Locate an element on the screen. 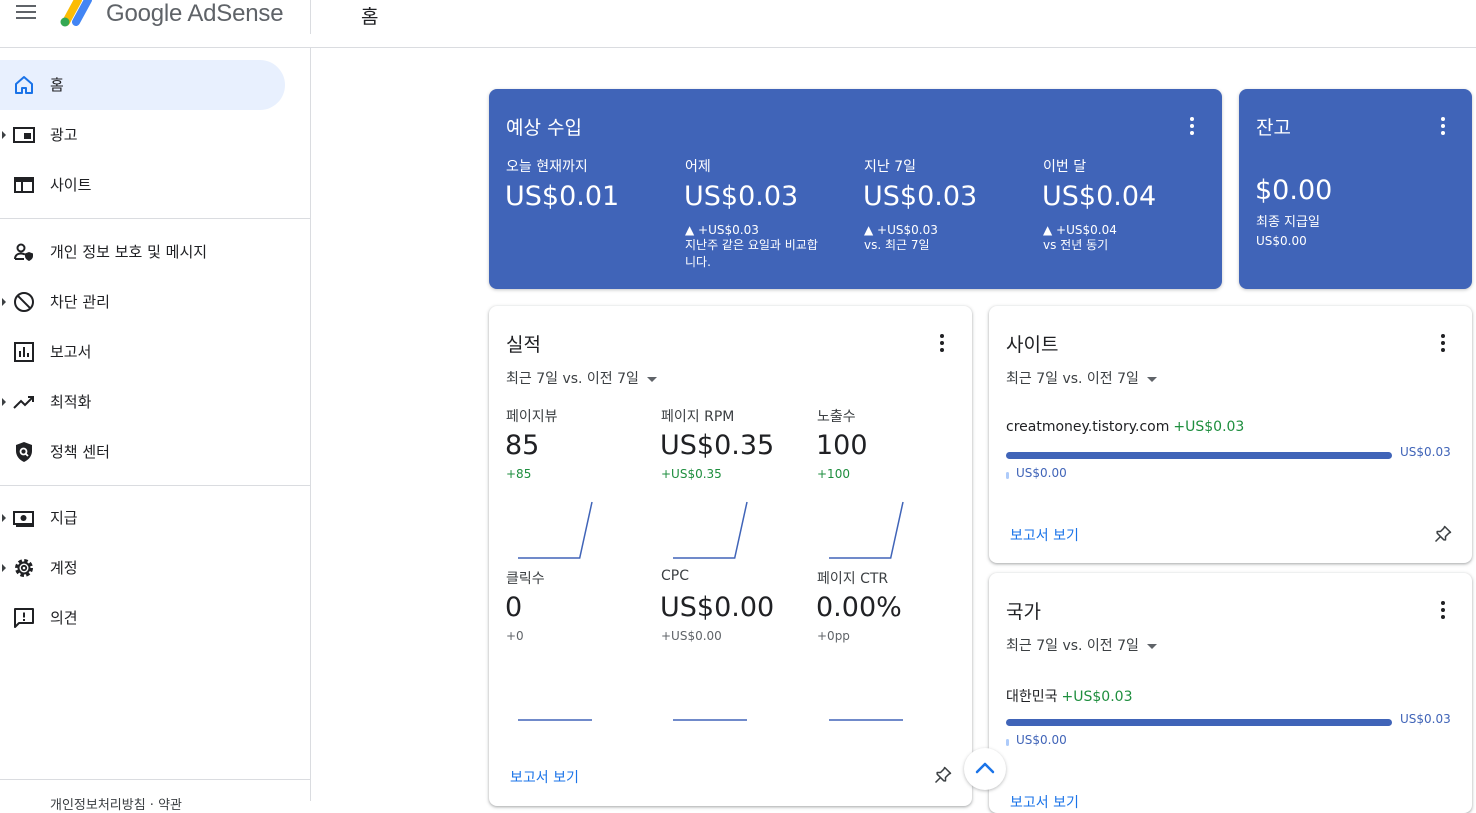 This screenshot has height=813, width=1476. sidebar-item-label: 광고 is located at coordinates (64, 135).